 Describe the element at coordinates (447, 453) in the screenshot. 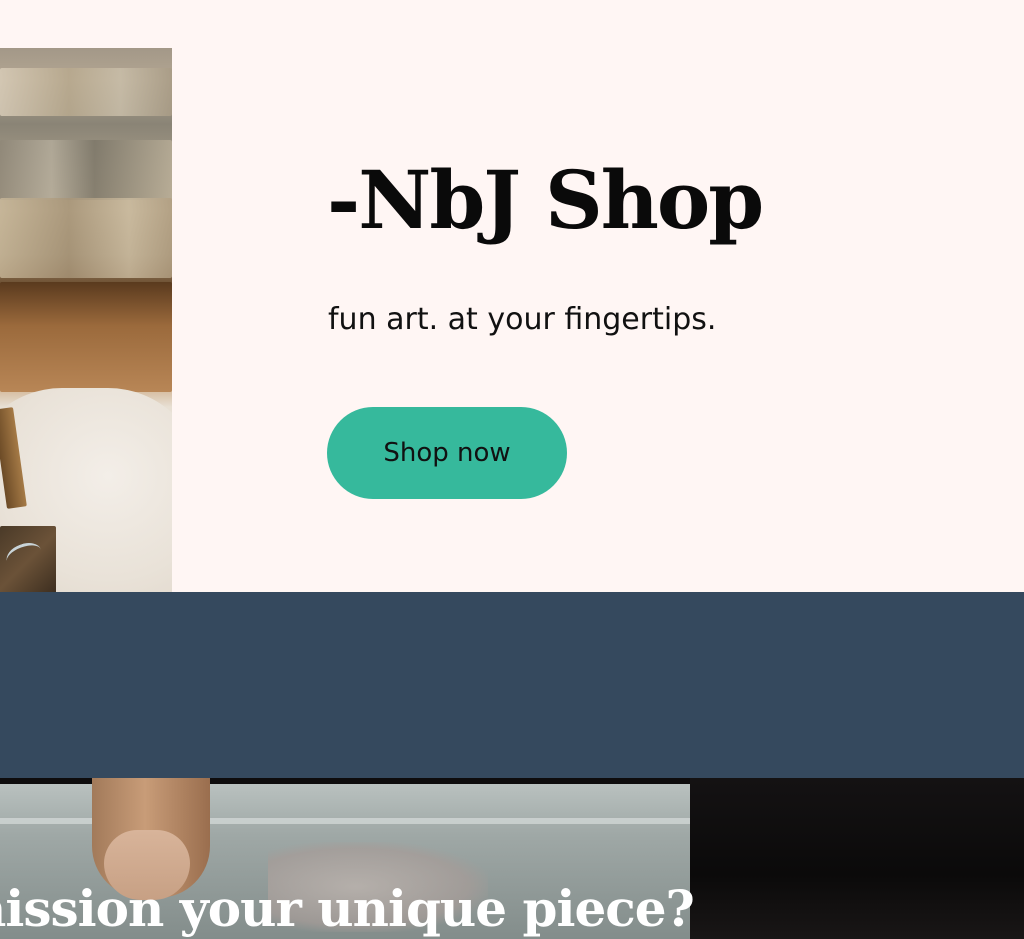

I see `shop-now-button: Shop now` at that location.